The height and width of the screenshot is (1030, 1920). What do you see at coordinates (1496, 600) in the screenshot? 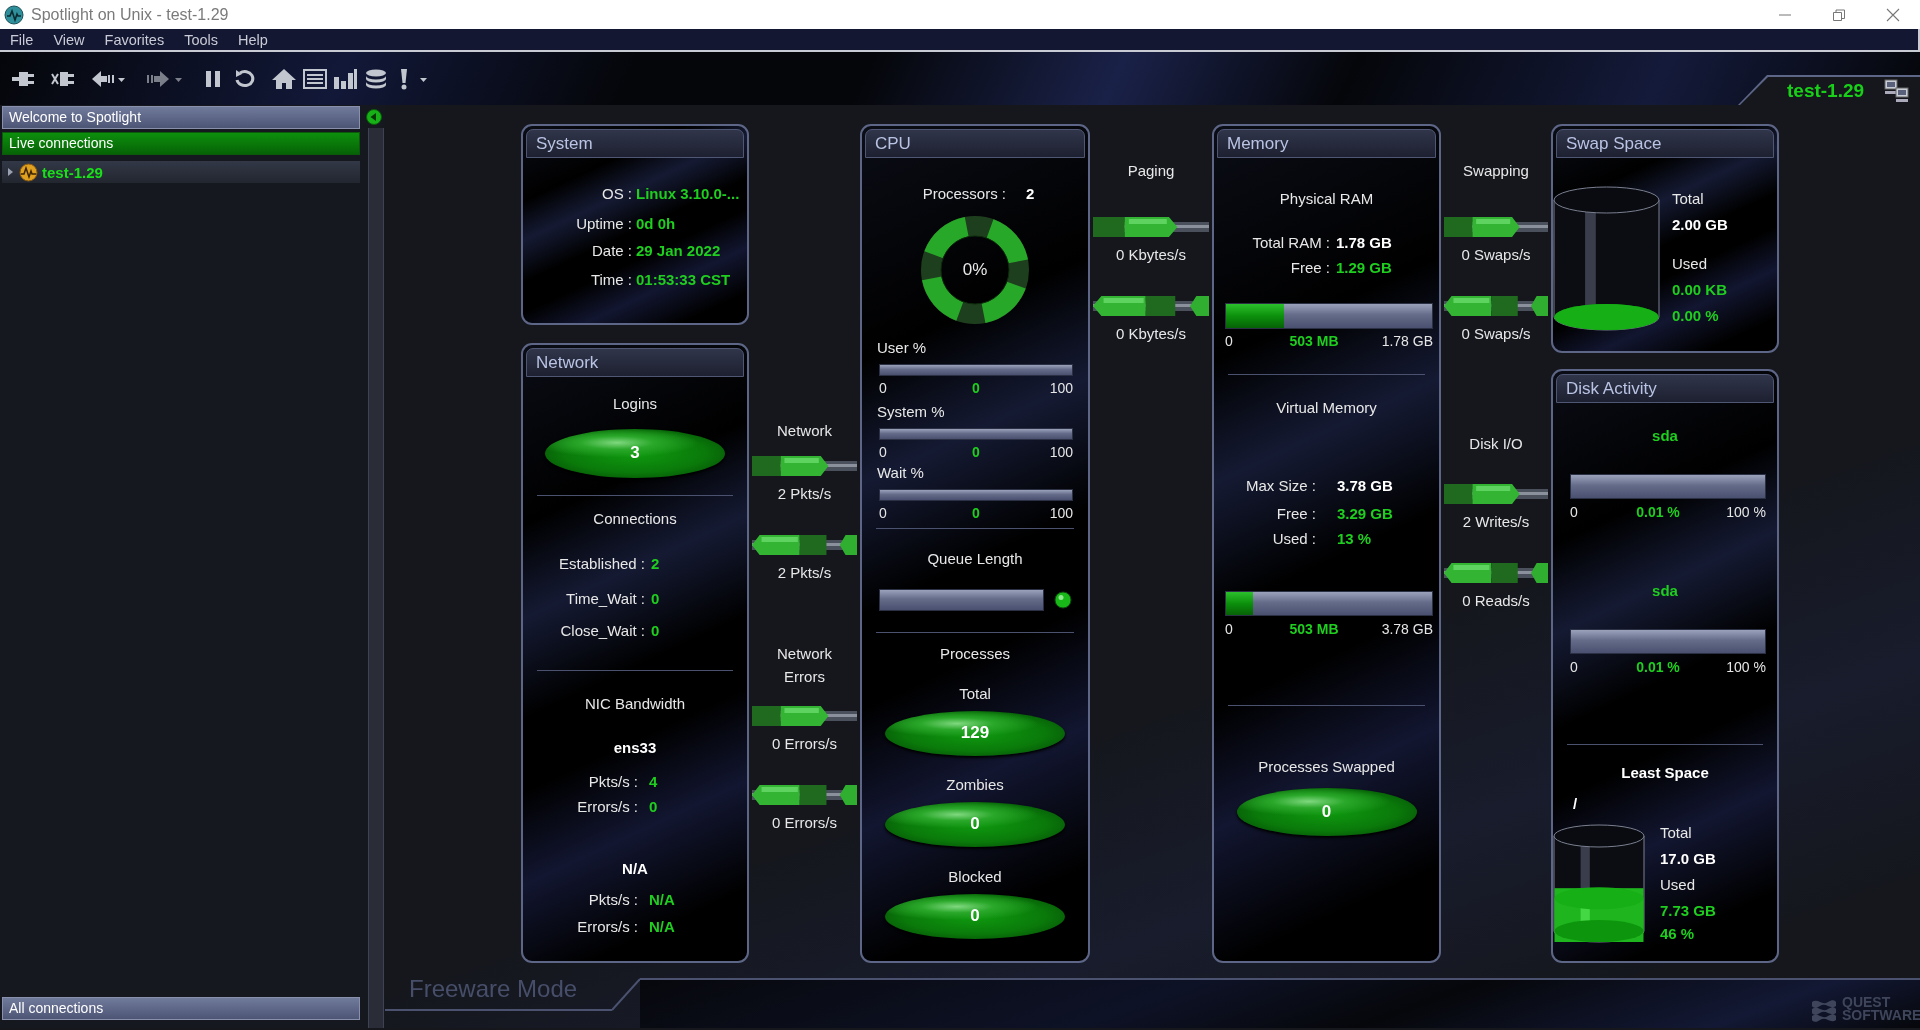
I see `flow-reading: 0 Reads/s` at bounding box center [1496, 600].